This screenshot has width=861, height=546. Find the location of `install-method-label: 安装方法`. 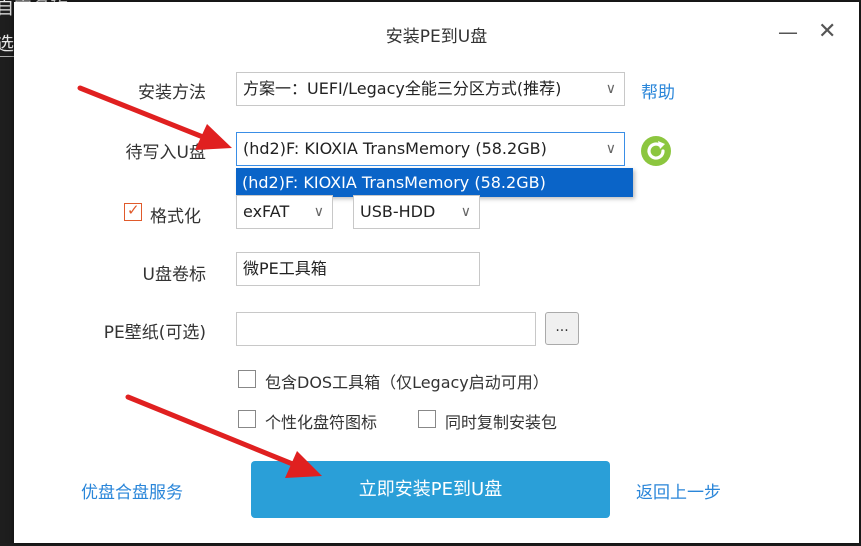

install-method-label: 安装方法 is located at coordinates (172, 93).